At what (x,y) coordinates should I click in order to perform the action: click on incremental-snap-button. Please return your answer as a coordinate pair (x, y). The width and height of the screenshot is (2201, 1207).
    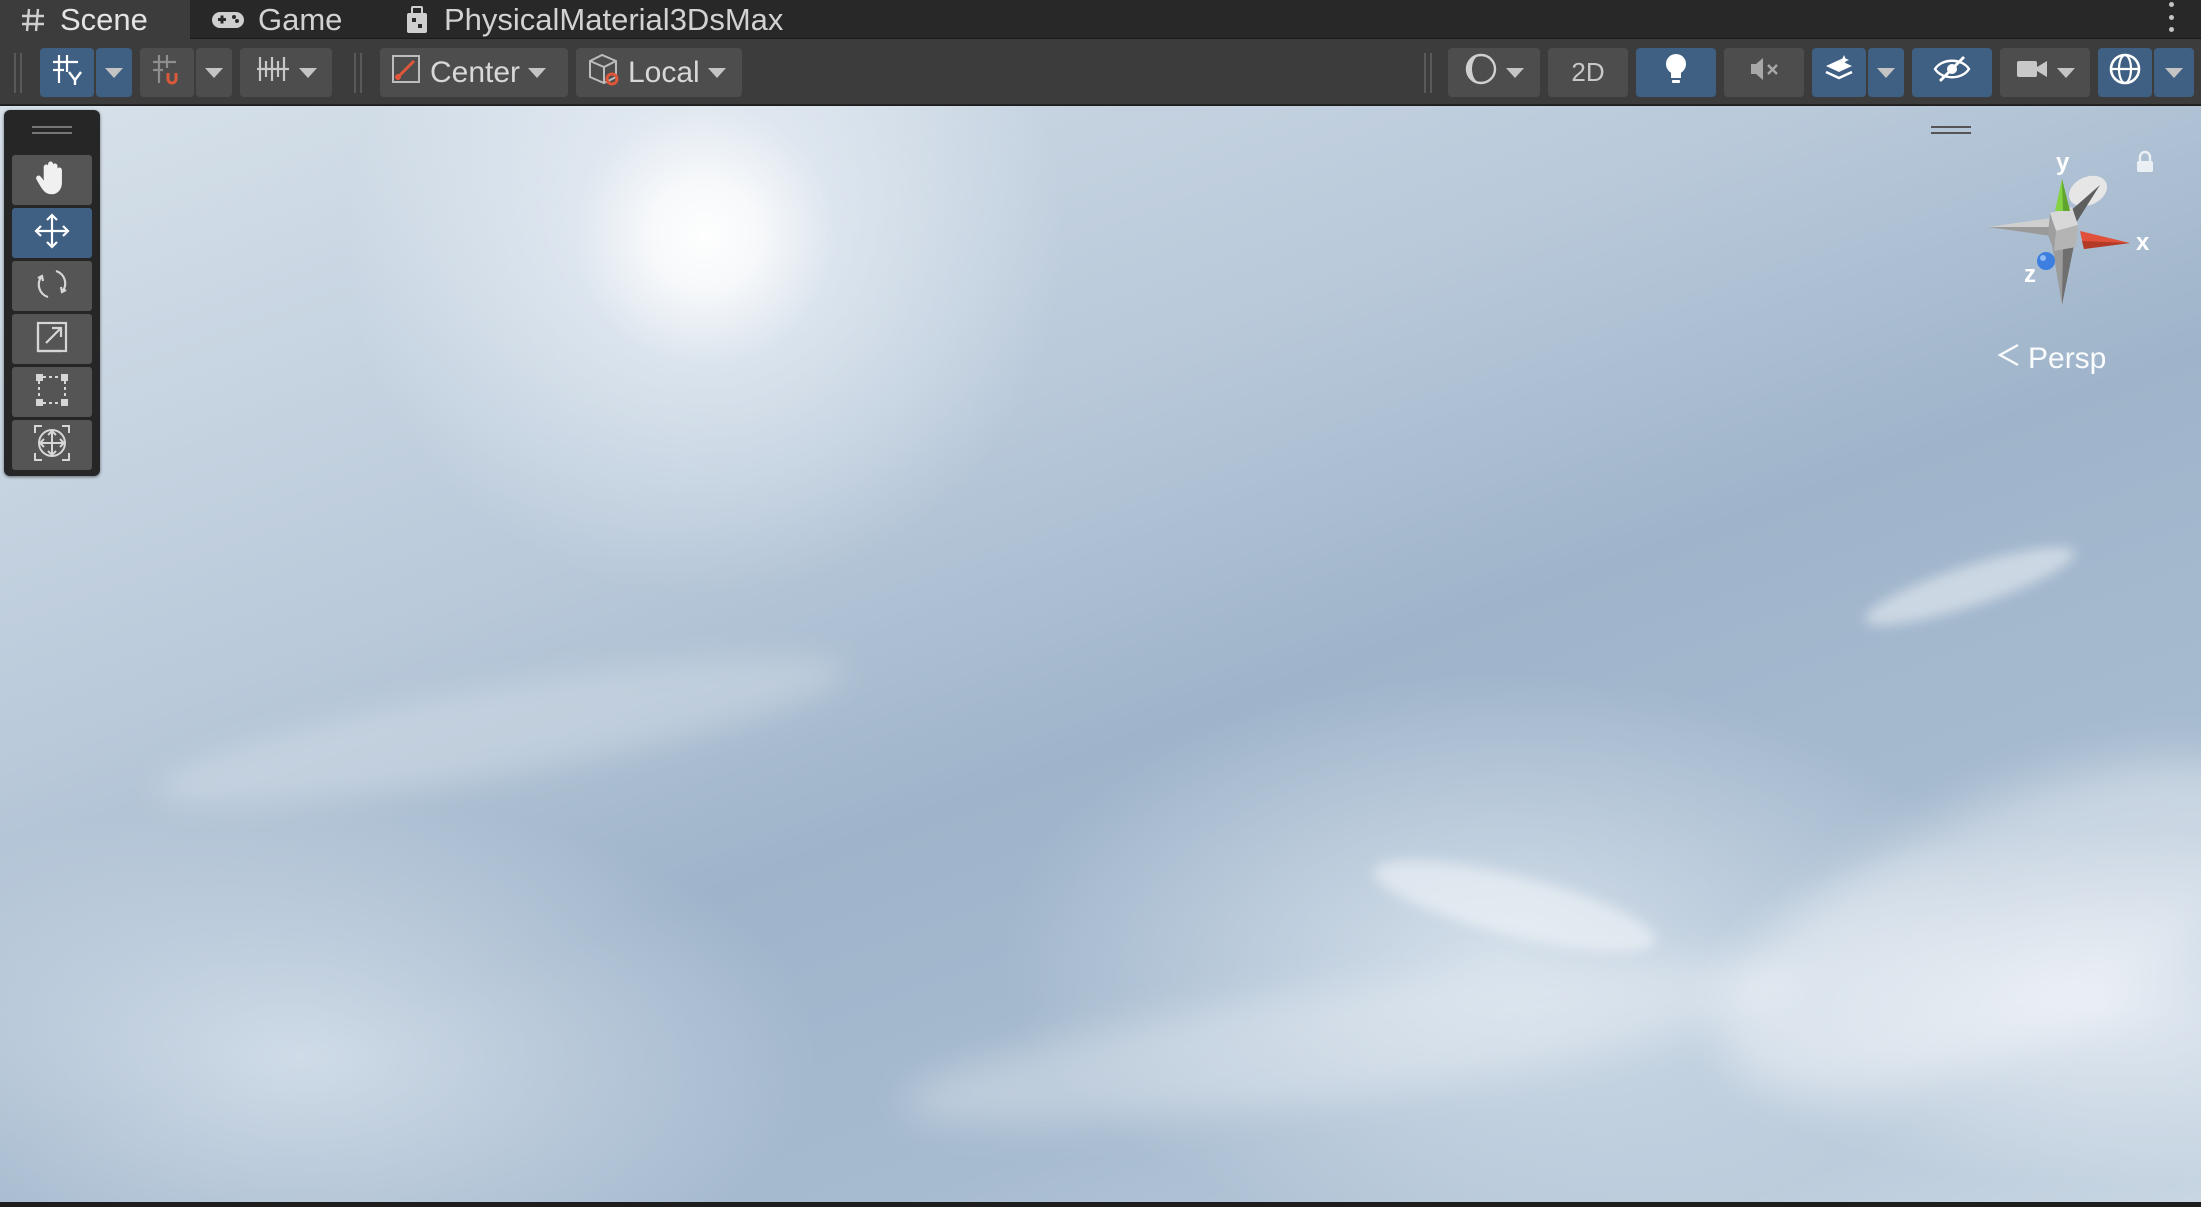
    Looking at the image, I should click on (167, 72).